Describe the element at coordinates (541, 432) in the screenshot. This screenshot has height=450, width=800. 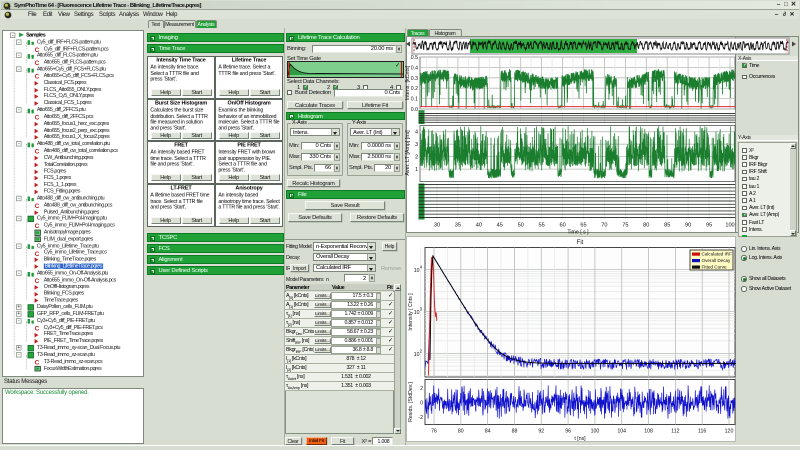
I see `svg-text: 92` at that location.